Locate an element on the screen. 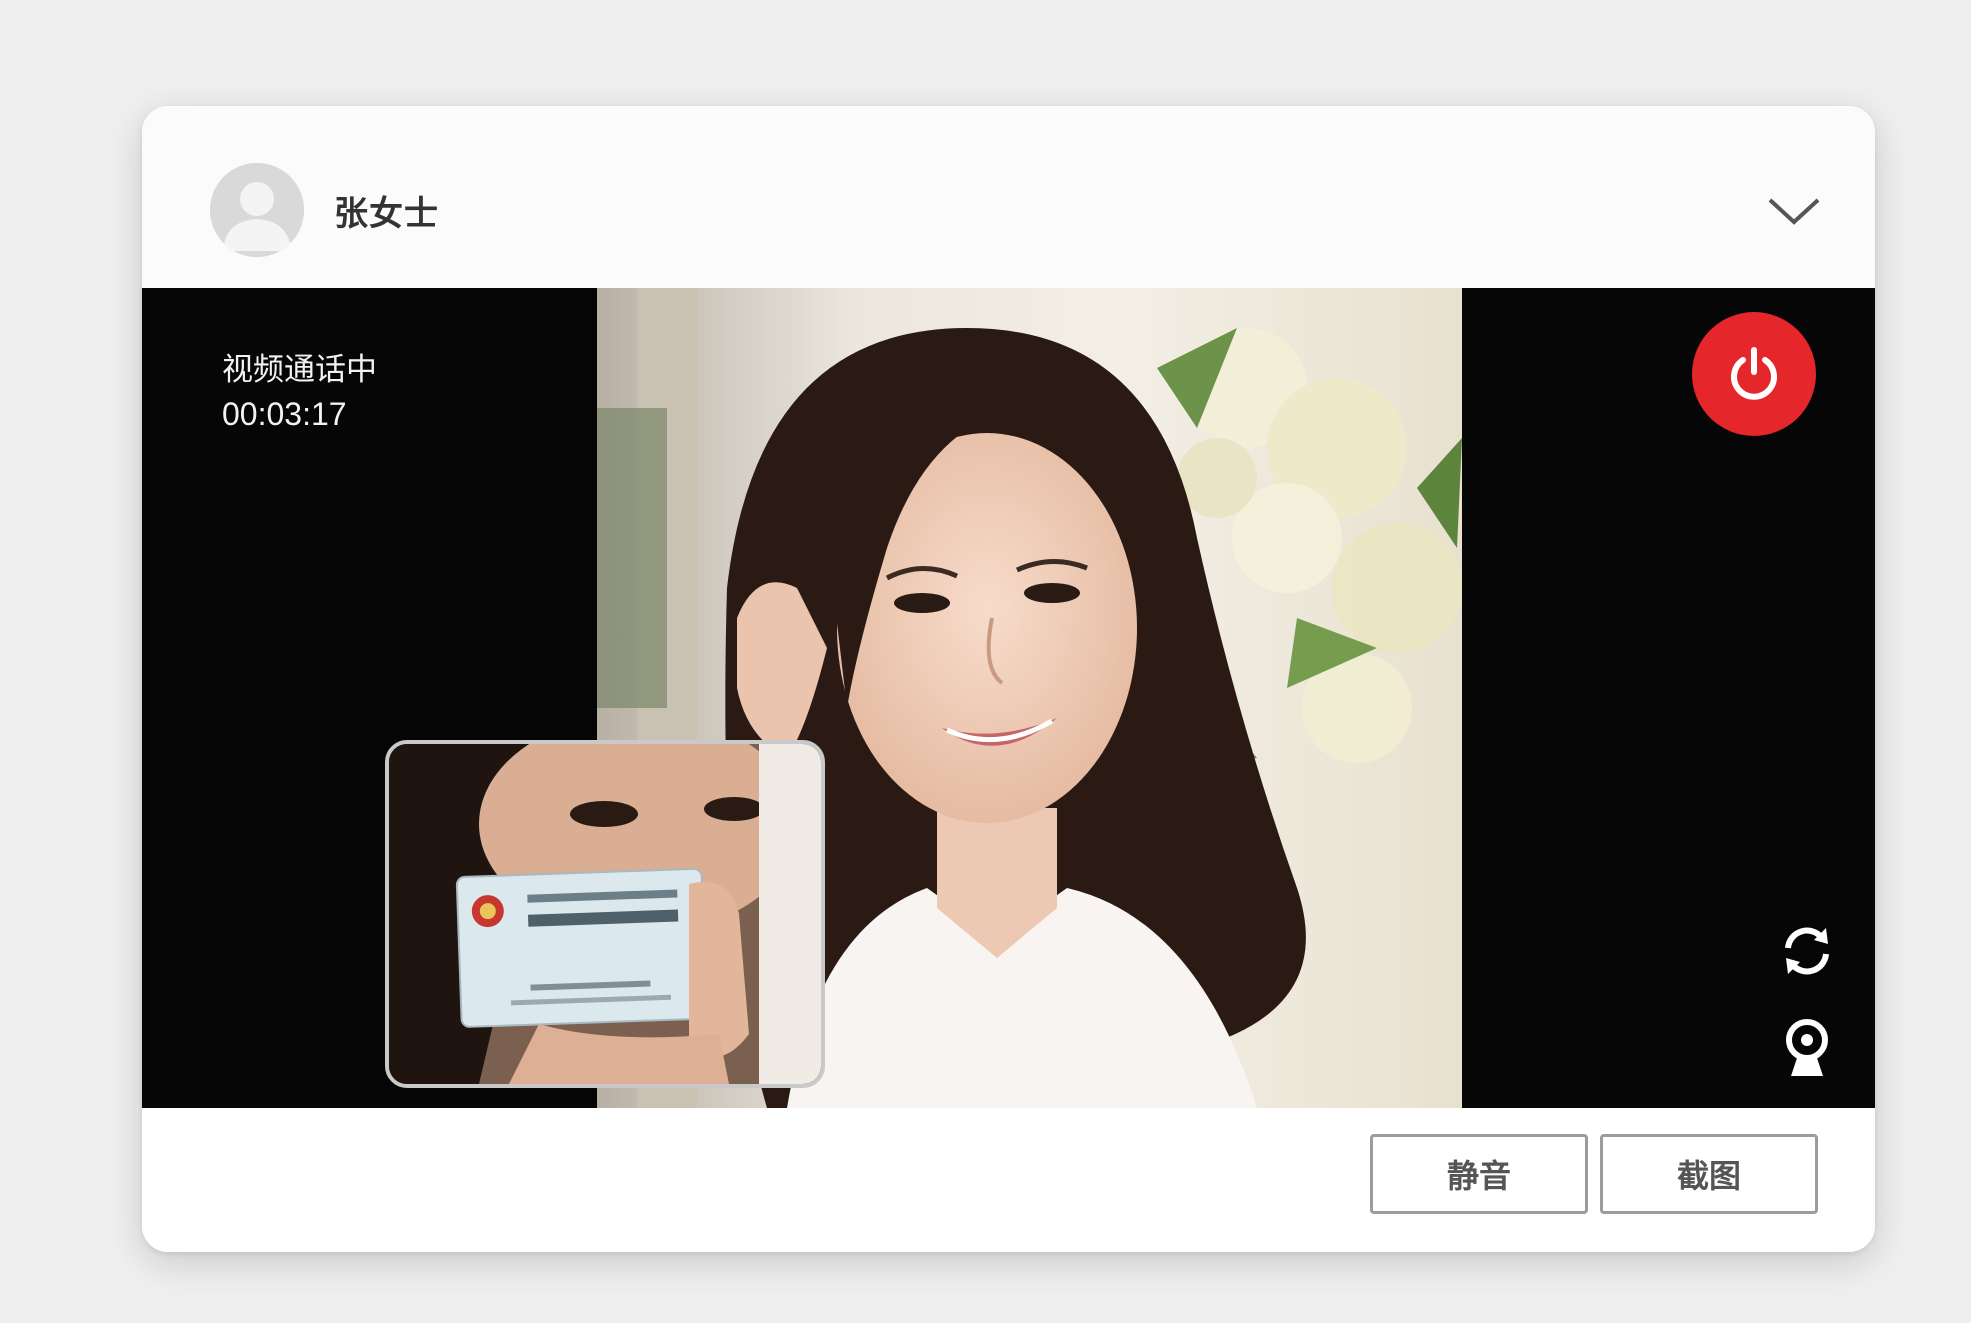 This screenshot has width=1971, height=1323. local-video-preview is located at coordinates (605, 914).